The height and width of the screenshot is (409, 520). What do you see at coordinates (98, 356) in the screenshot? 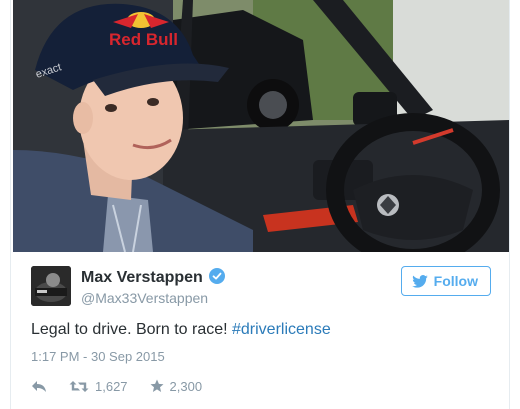
I see `tweet-timestamp: 1:17 PM - 30 Sep 2015` at bounding box center [98, 356].